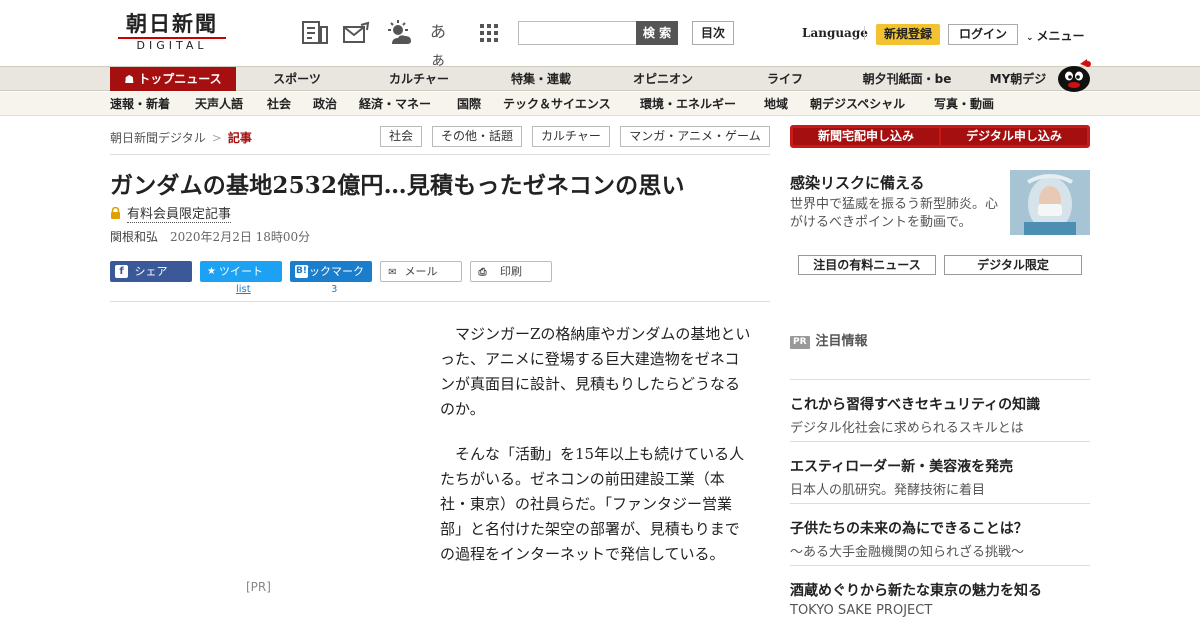  Describe the element at coordinates (695, 136) in the screenshot. I see `tag-manga-anime-game: マンガ・アニメ・ゲーム` at that location.